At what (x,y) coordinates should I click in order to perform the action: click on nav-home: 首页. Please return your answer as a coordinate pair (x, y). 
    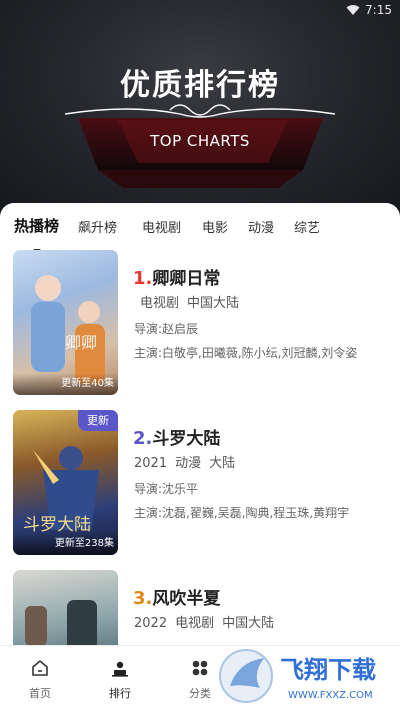
    Looking at the image, I should click on (40, 679).